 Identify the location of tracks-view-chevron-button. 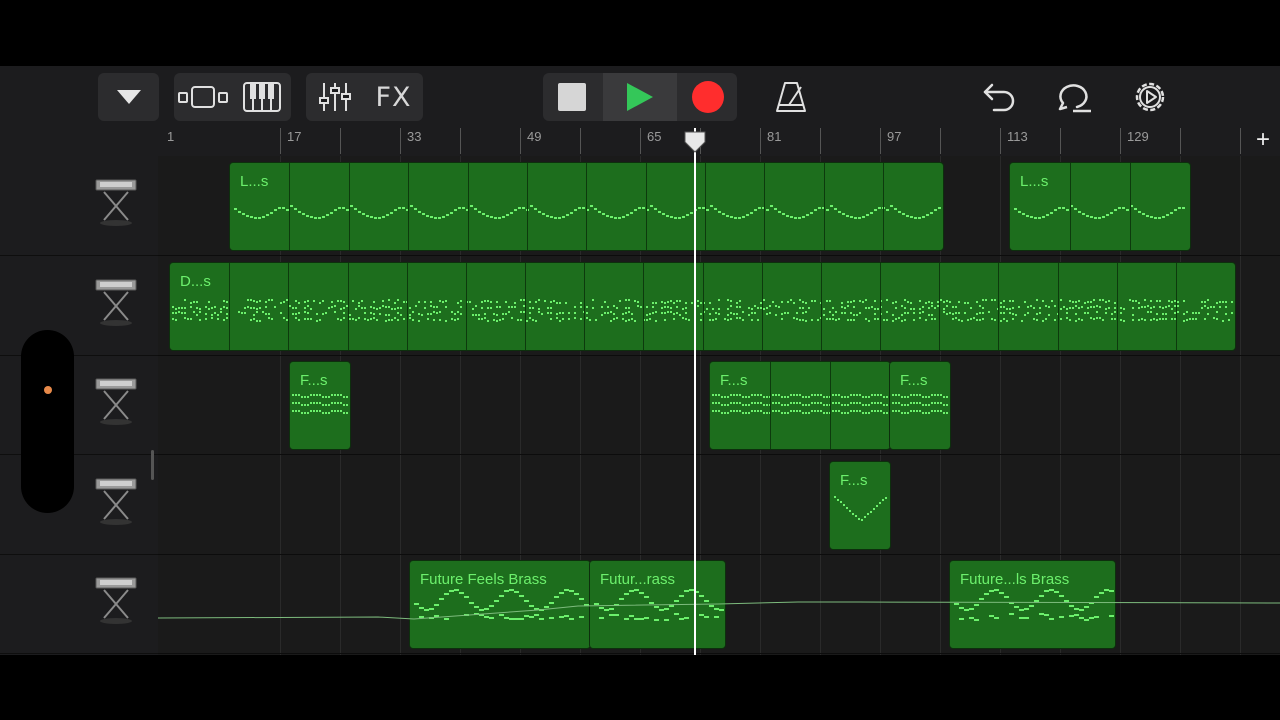
(128, 97).